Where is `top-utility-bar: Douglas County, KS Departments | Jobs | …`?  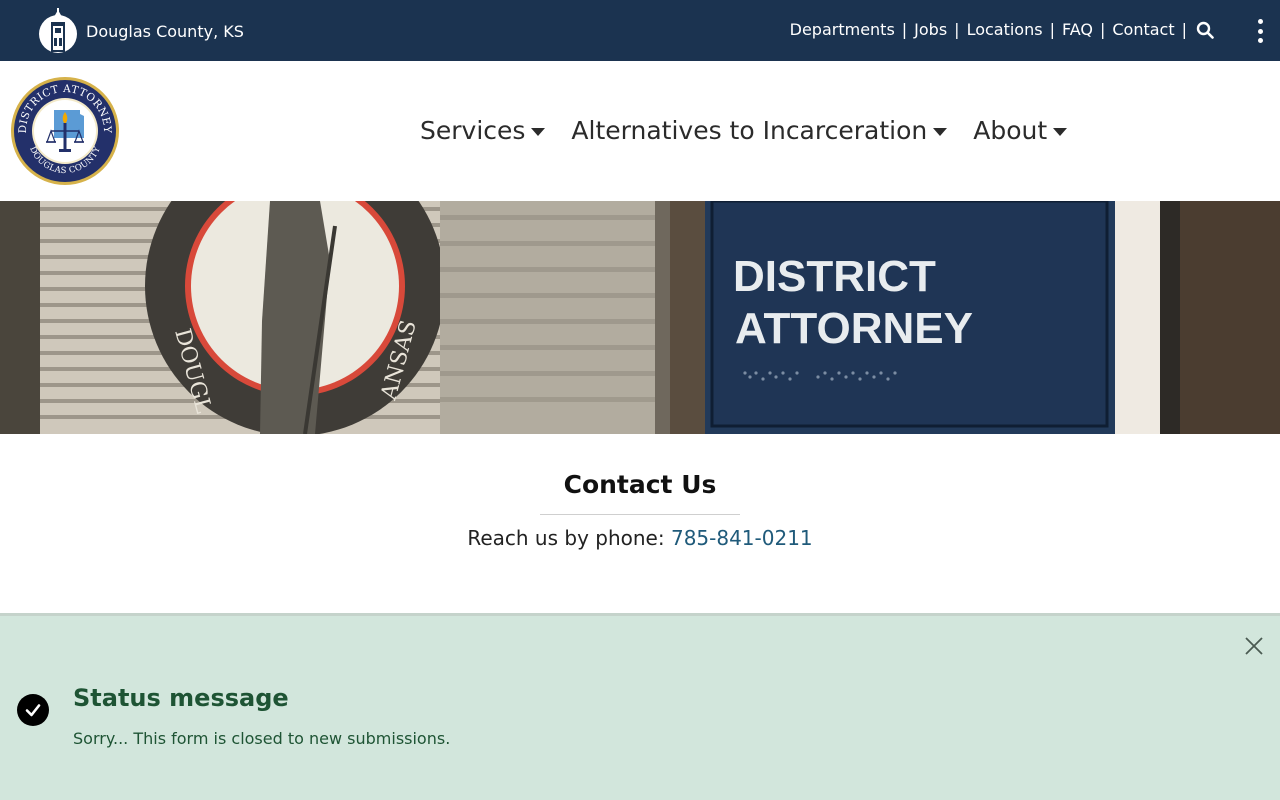 top-utility-bar: Douglas County, KS Departments | Jobs | … is located at coordinates (640, 30).